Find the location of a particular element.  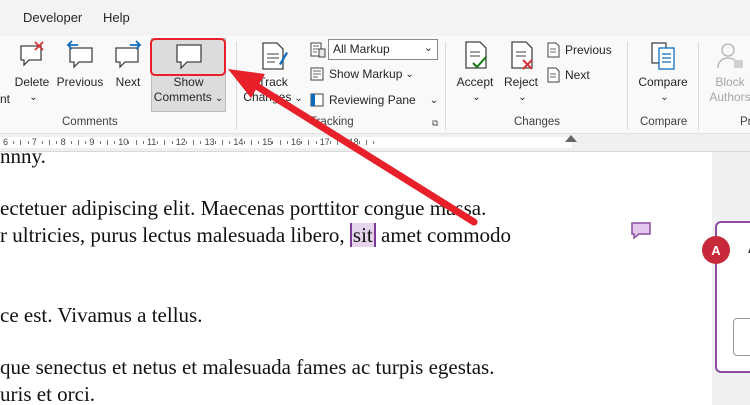

doc-line-text: amet commodo is located at coordinates (443, 235).